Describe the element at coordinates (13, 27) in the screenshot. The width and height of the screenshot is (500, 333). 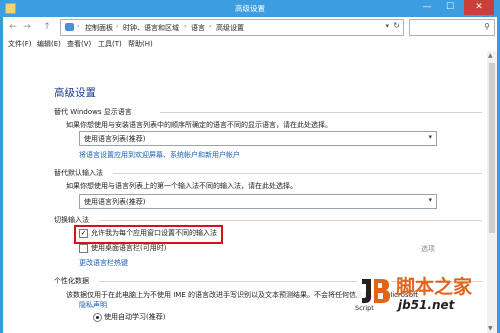
I see `back-button: ←` at that location.